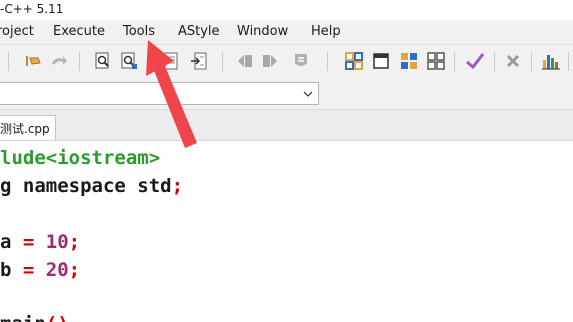 The image size is (573, 322). I want to click on code-token: lude<iostream>, so click(80, 158).